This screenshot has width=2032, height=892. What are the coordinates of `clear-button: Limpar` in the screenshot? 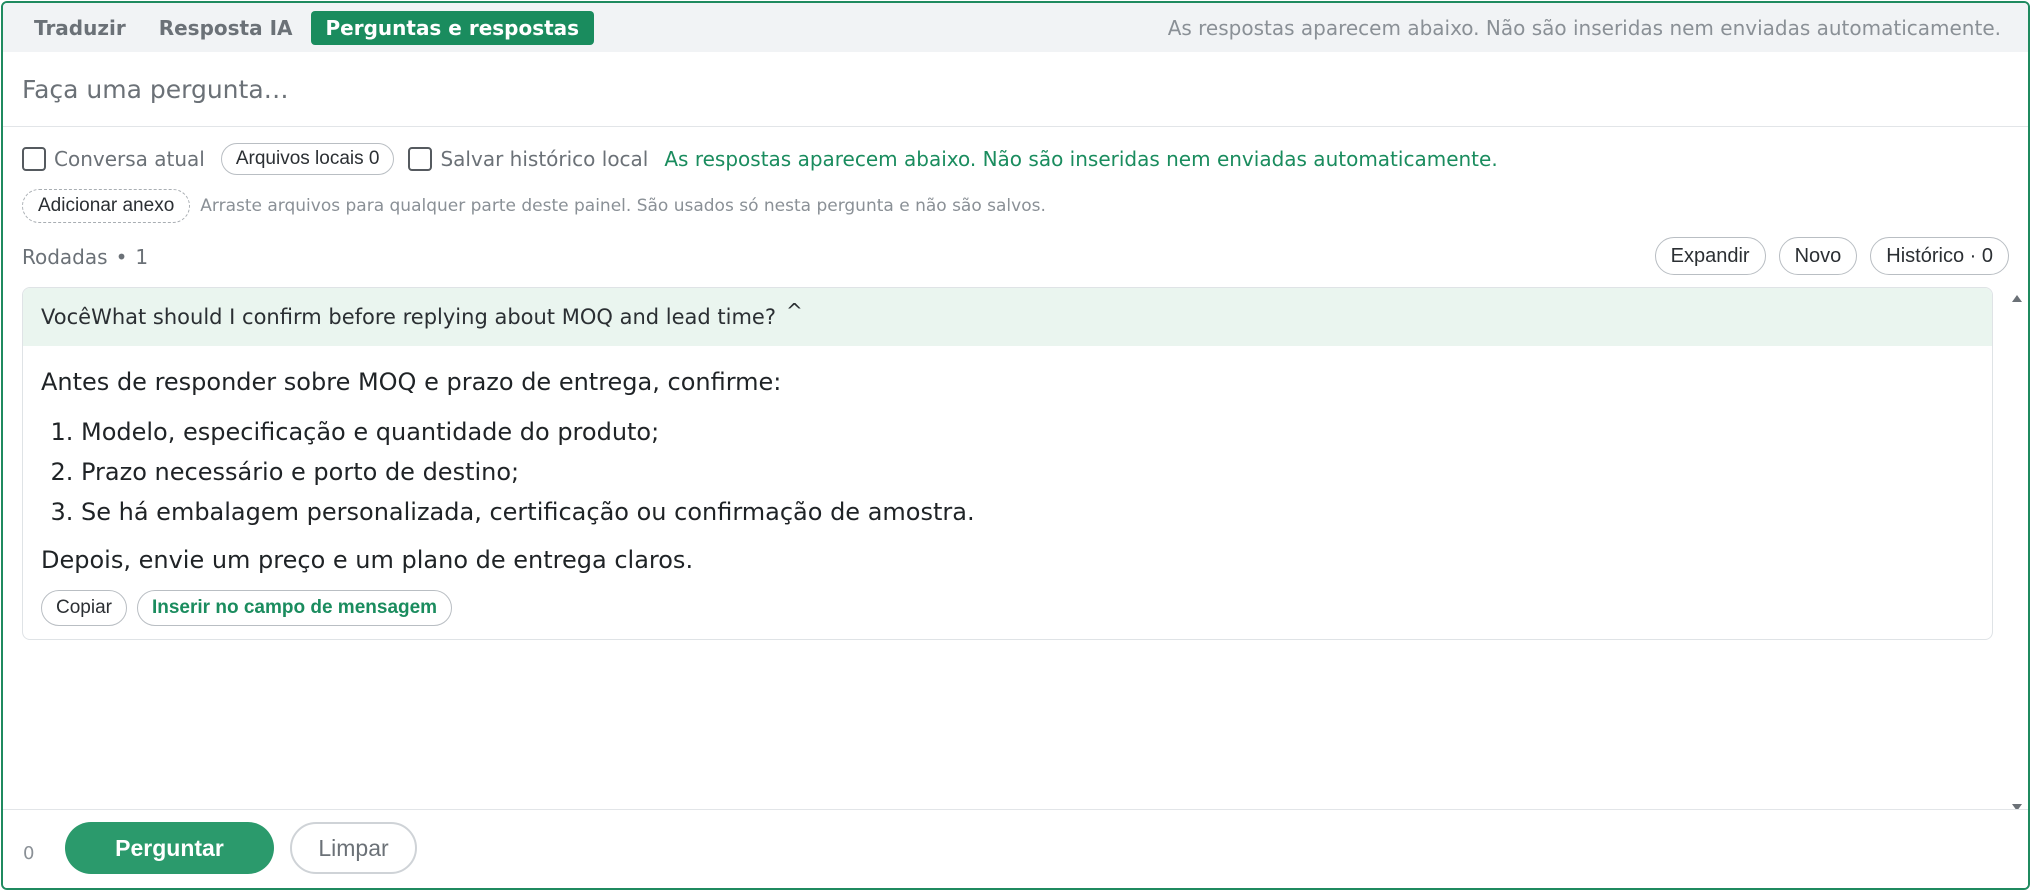 It's located at (353, 848).